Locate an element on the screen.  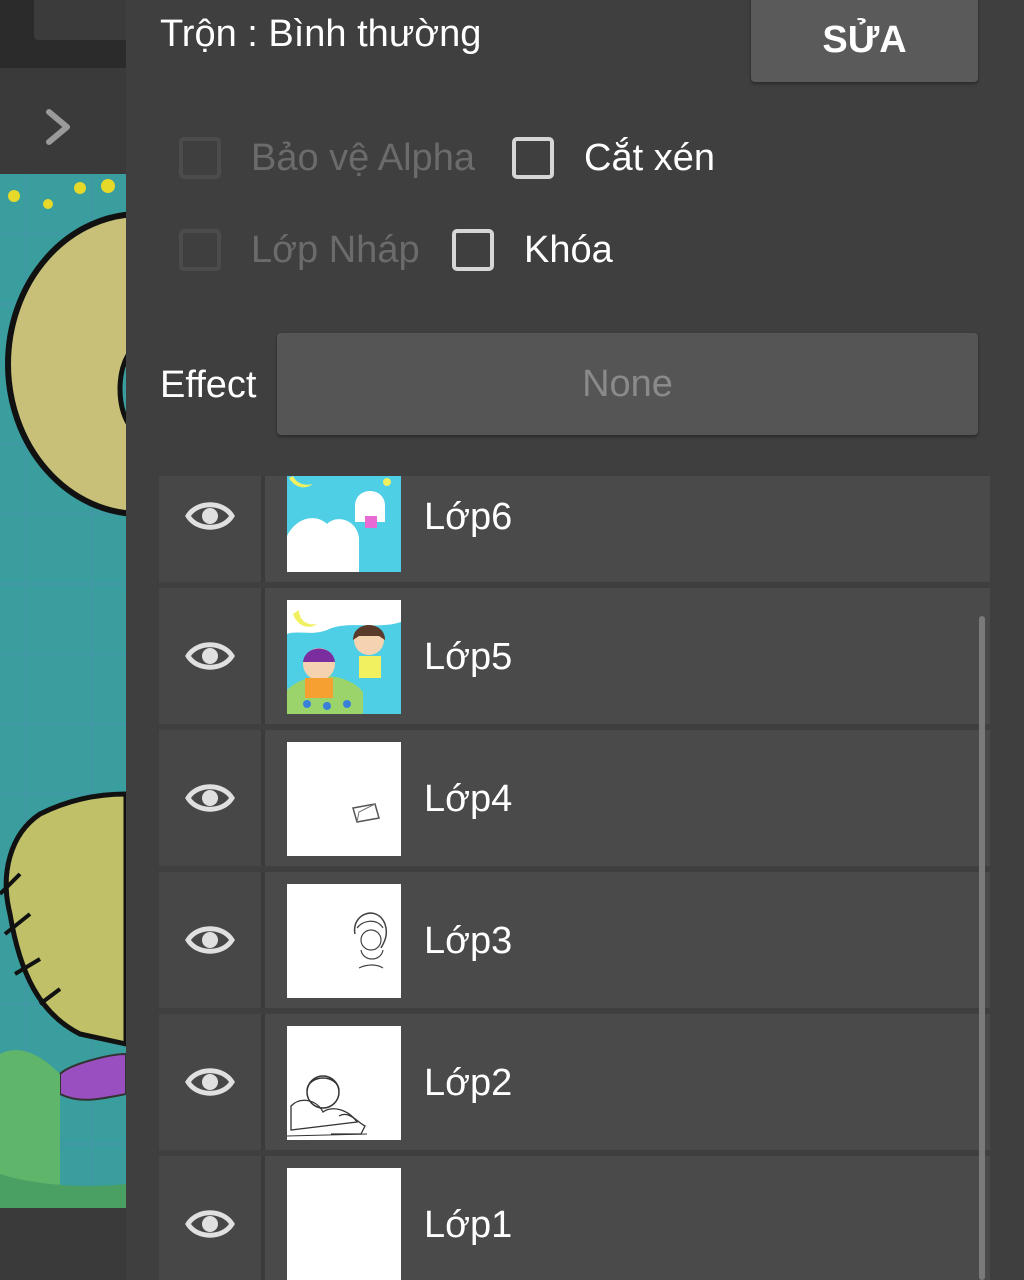
blend-mode-label: Trộn : Bình thường is located at coordinates (320, 34).